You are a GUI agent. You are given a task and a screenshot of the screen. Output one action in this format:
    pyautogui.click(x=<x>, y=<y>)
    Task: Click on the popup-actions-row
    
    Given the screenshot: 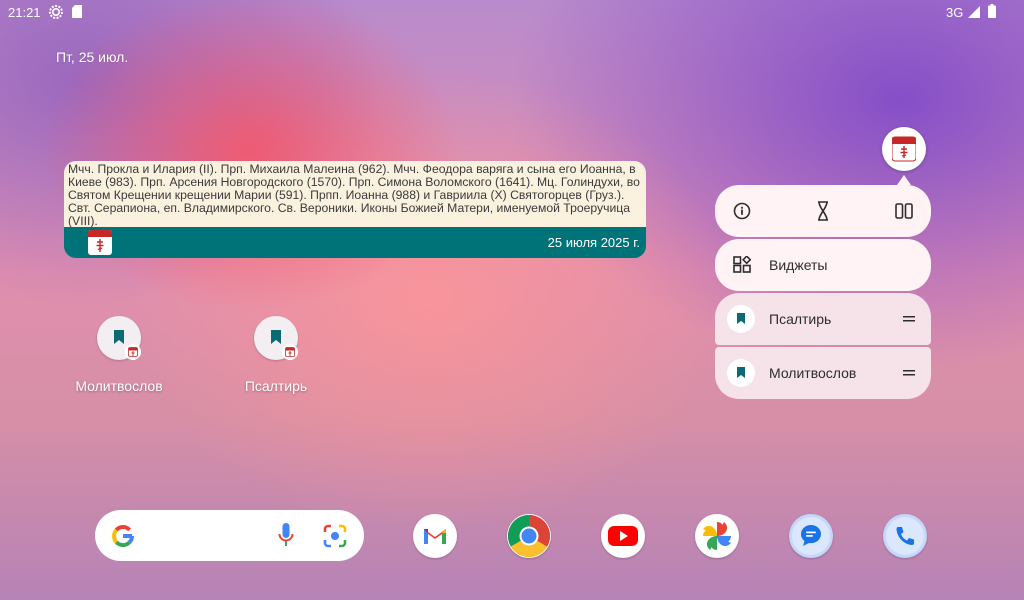 What is the action you would take?
    pyautogui.click(x=823, y=211)
    